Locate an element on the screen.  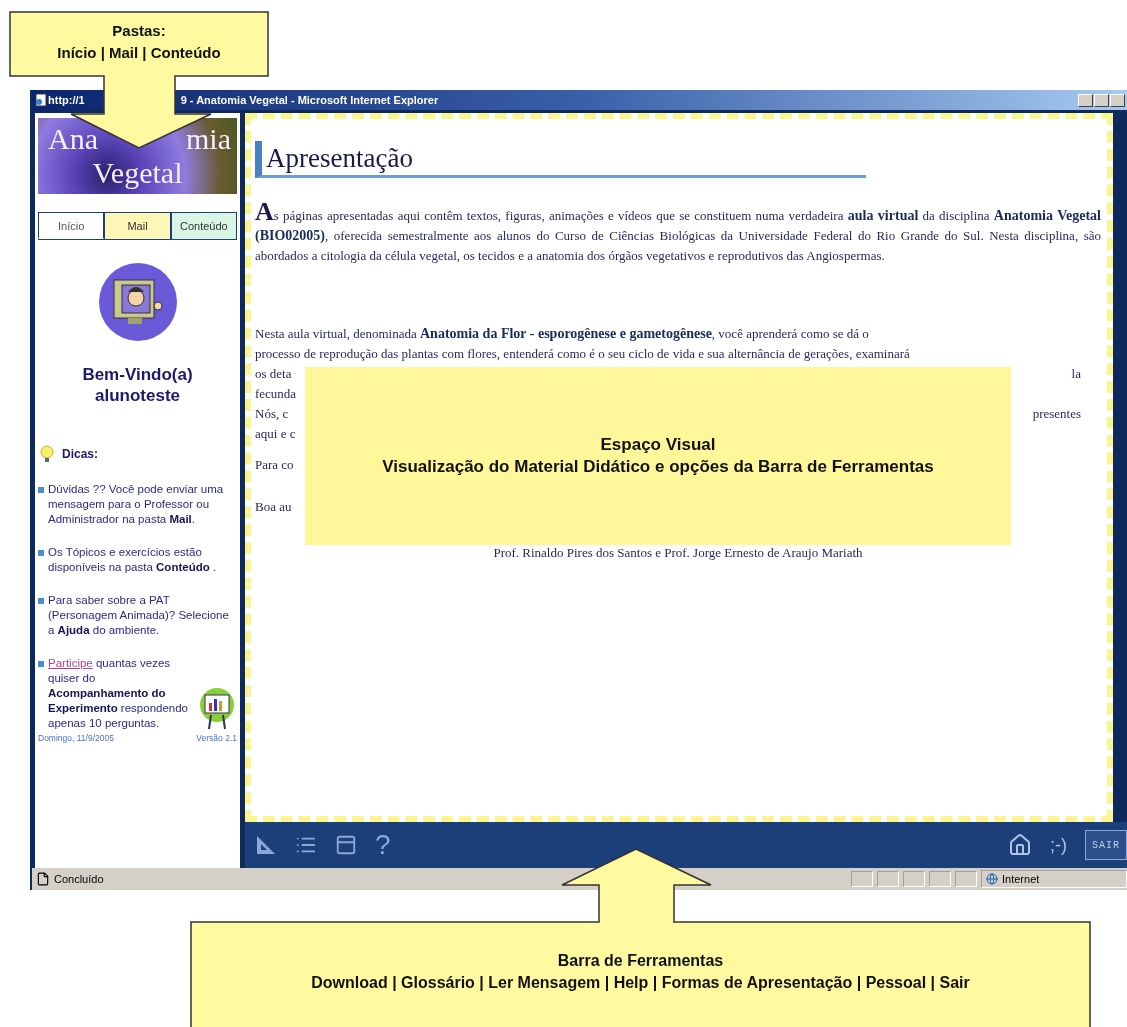
signature-text: Prof. Rinaldo Pires dos Santos e Prof. Jorge Ernesto de Araujo Mariath is located at coordinates (678, 553).